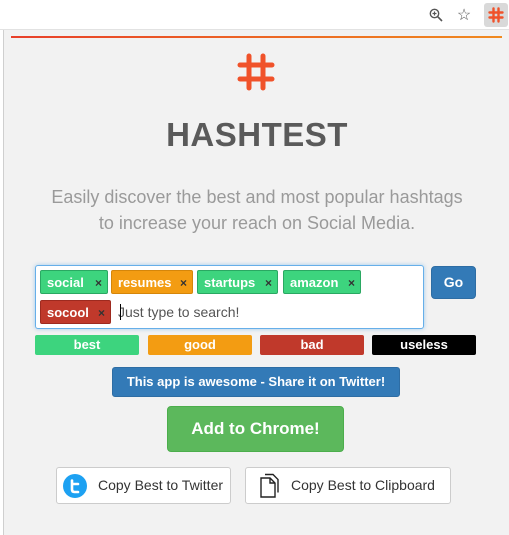  I want to click on legend-best: best, so click(87, 345).